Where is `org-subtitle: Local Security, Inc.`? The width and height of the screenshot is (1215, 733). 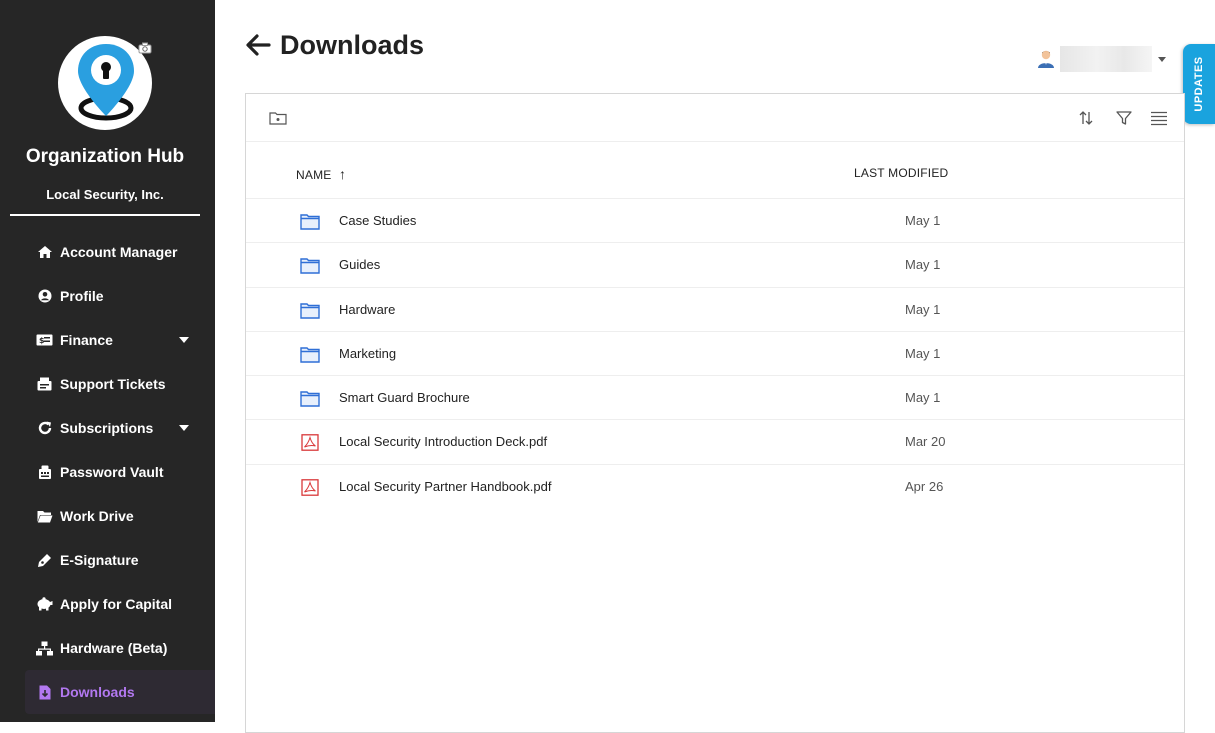
org-subtitle: Local Security, Inc. is located at coordinates (105, 194).